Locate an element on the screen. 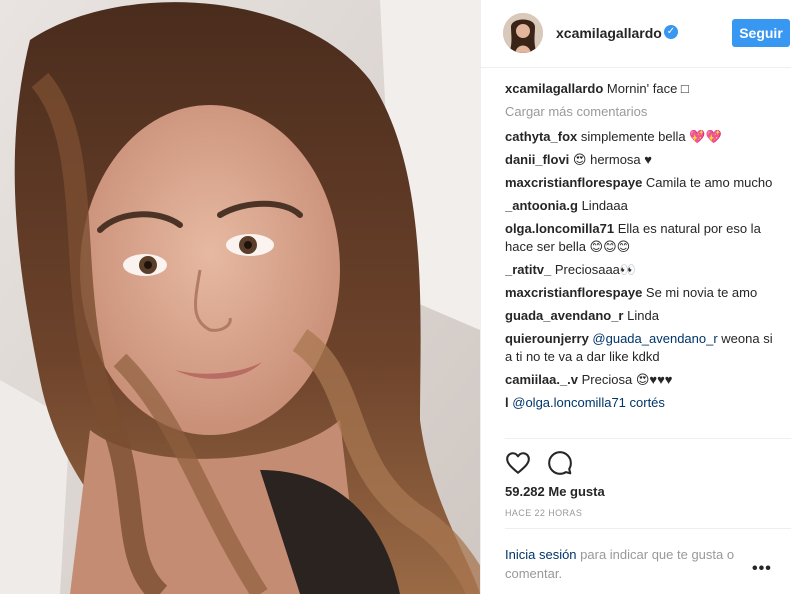 Image resolution: width=791 pixels, height=594 pixels. comment-bubble-icon is located at coordinates (560, 463).